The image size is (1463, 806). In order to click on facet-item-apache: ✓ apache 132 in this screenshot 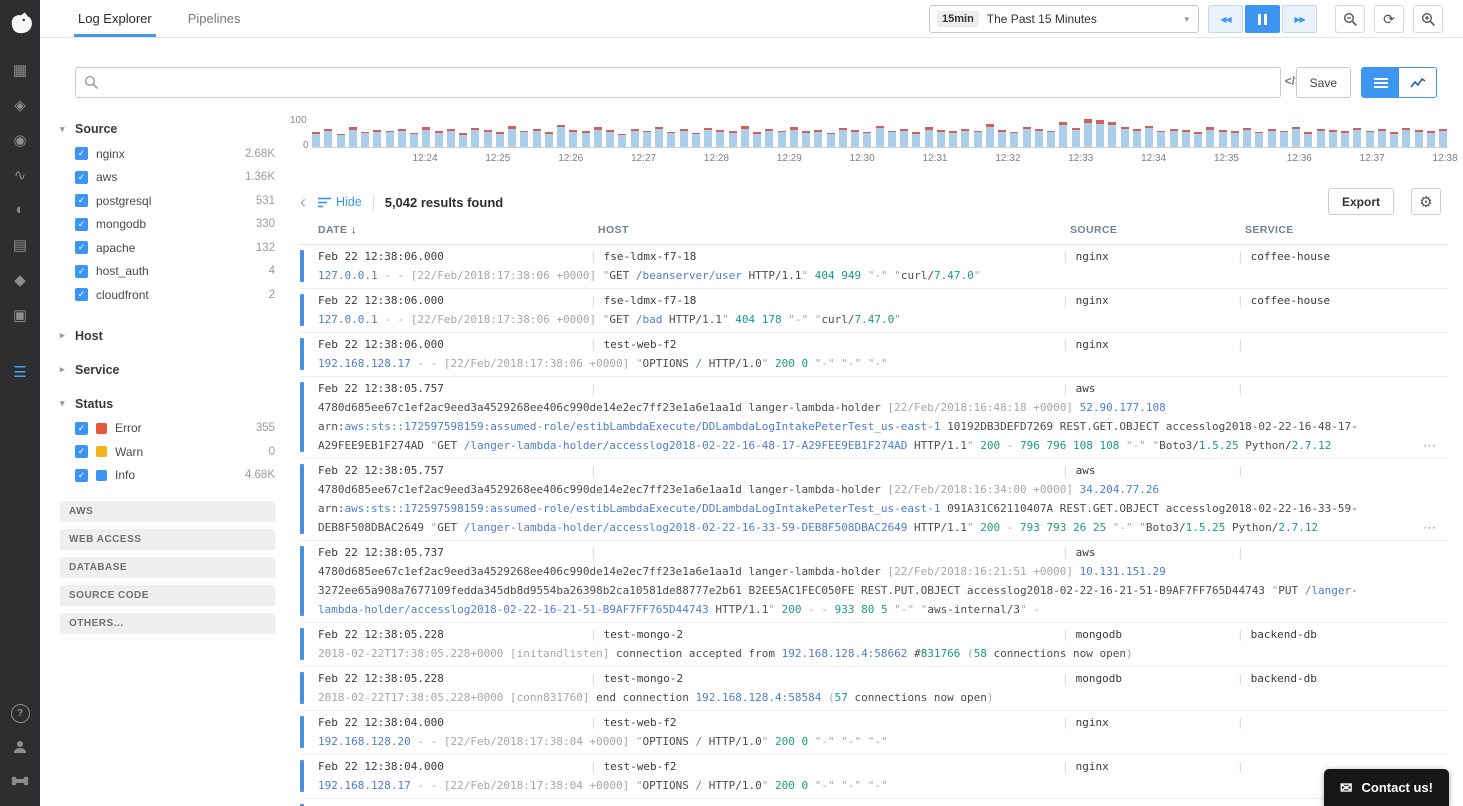, I will do `click(167, 248)`.